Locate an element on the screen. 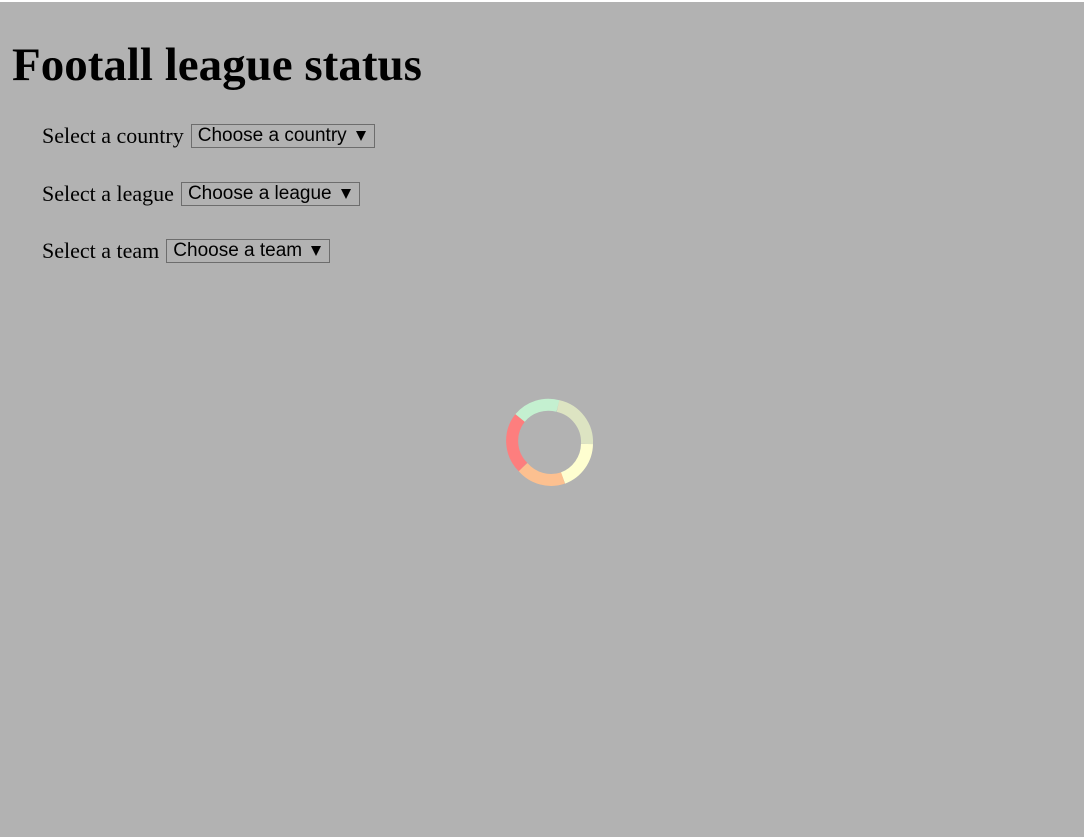 Image resolution: width=1084 pixels, height=837 pixels. country-field: Select a country Choose a country is located at coordinates (208, 136).